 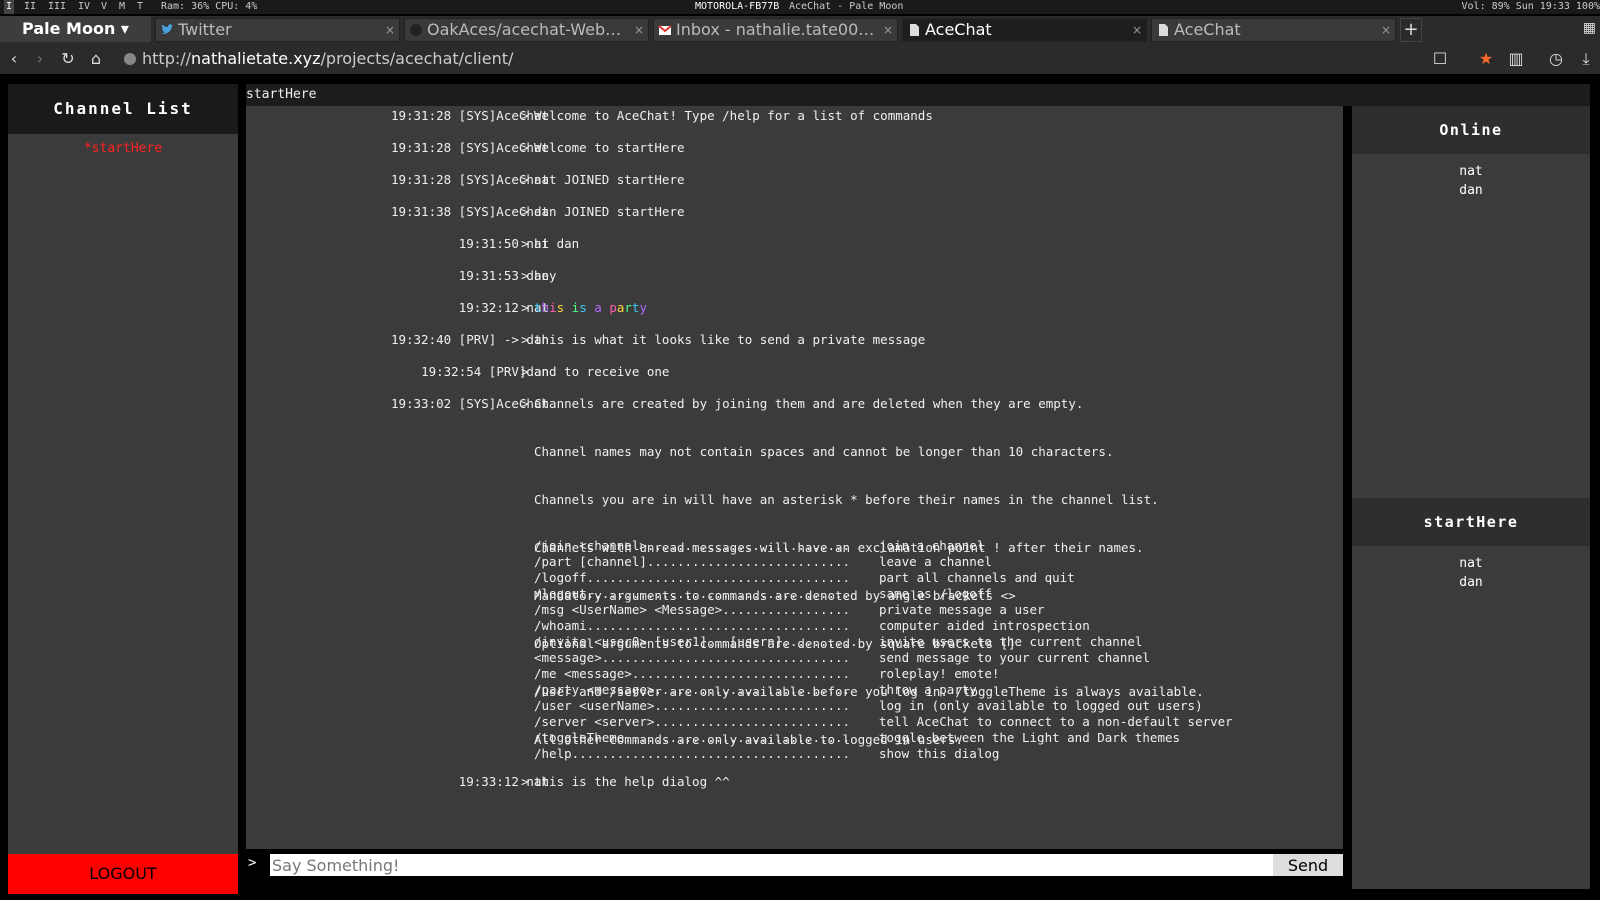 I want to click on online-user: nat, so click(x=1471, y=171).